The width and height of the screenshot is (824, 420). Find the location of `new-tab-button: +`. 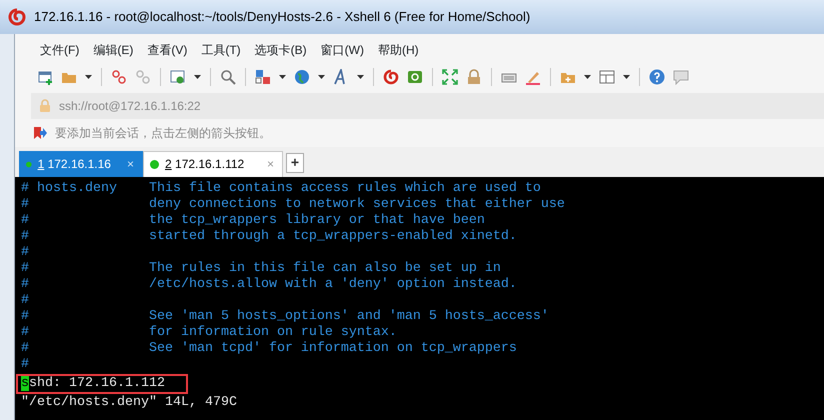

new-tab-button: + is located at coordinates (295, 162).